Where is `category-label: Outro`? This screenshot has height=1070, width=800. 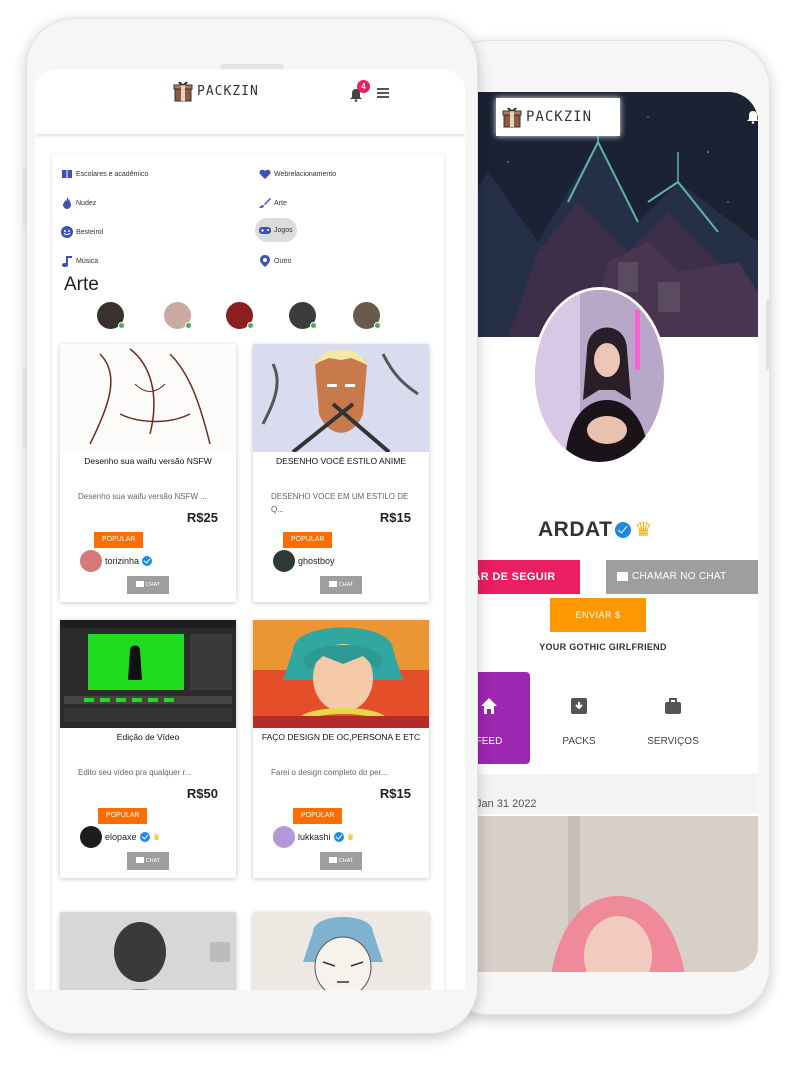
category-label: Outro is located at coordinates (283, 261).